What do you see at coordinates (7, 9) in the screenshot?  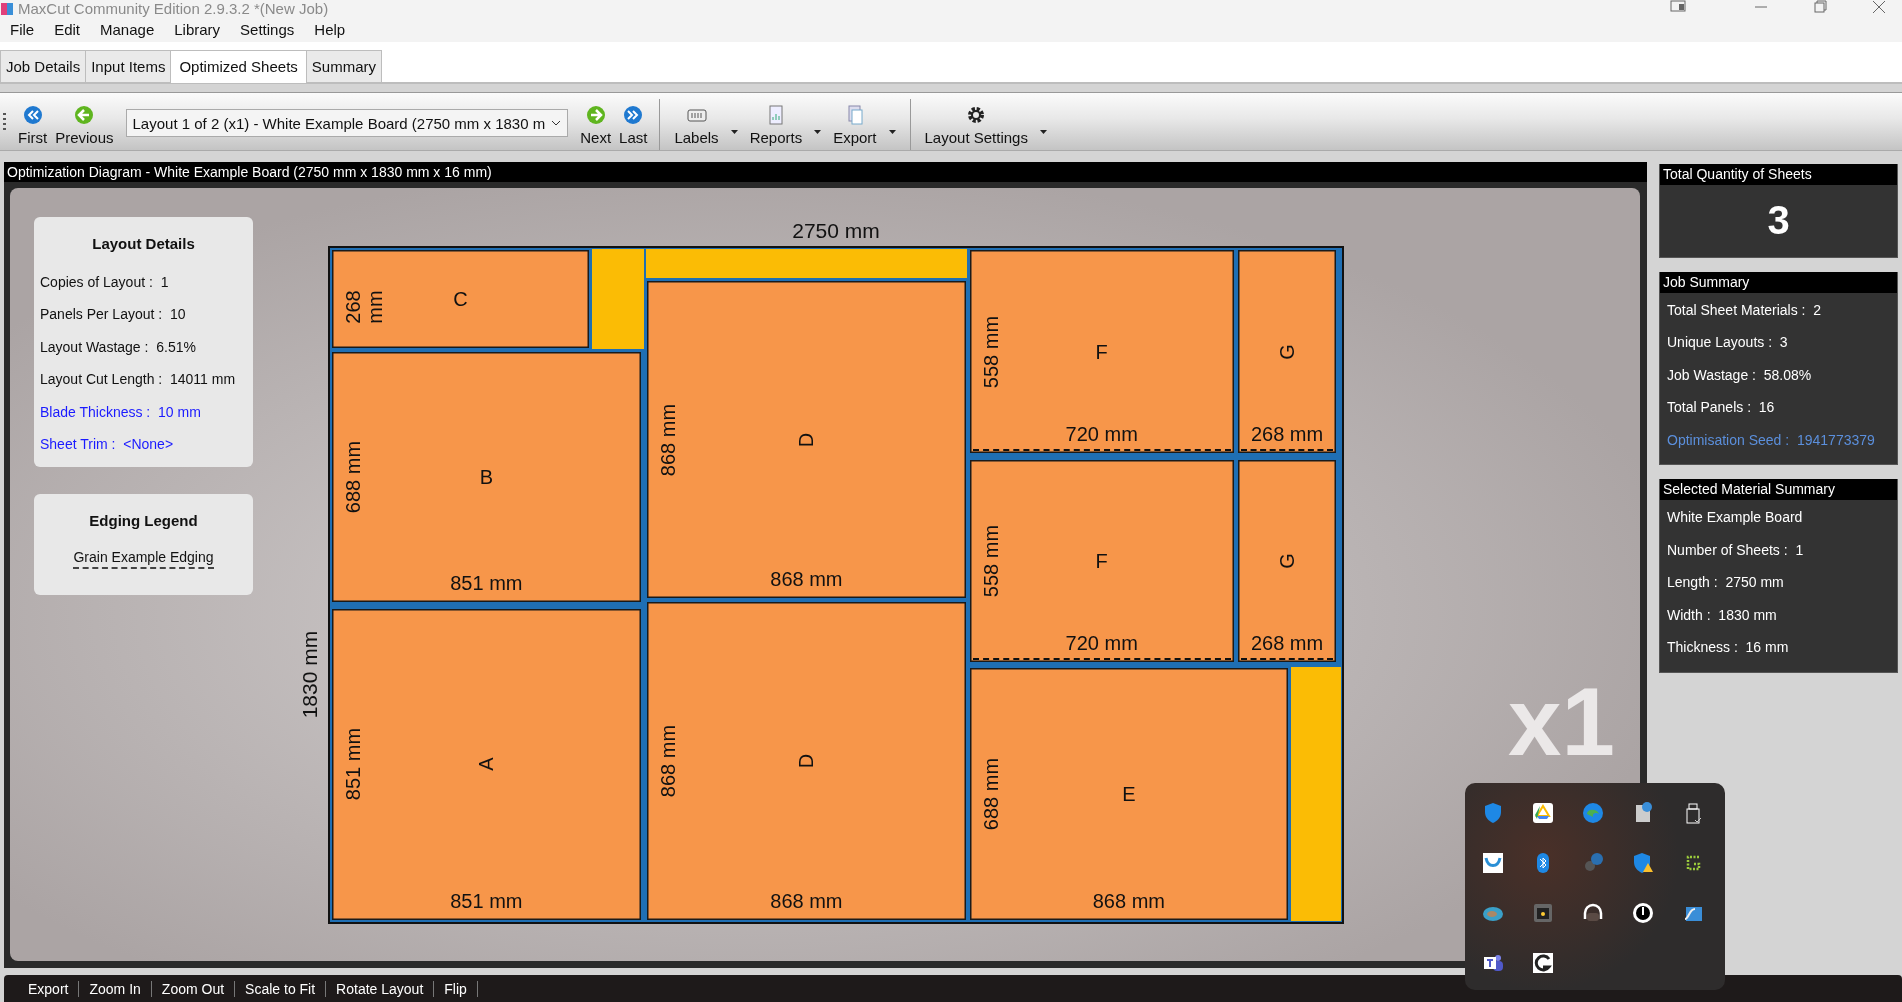 I see `app-logo-icon` at bounding box center [7, 9].